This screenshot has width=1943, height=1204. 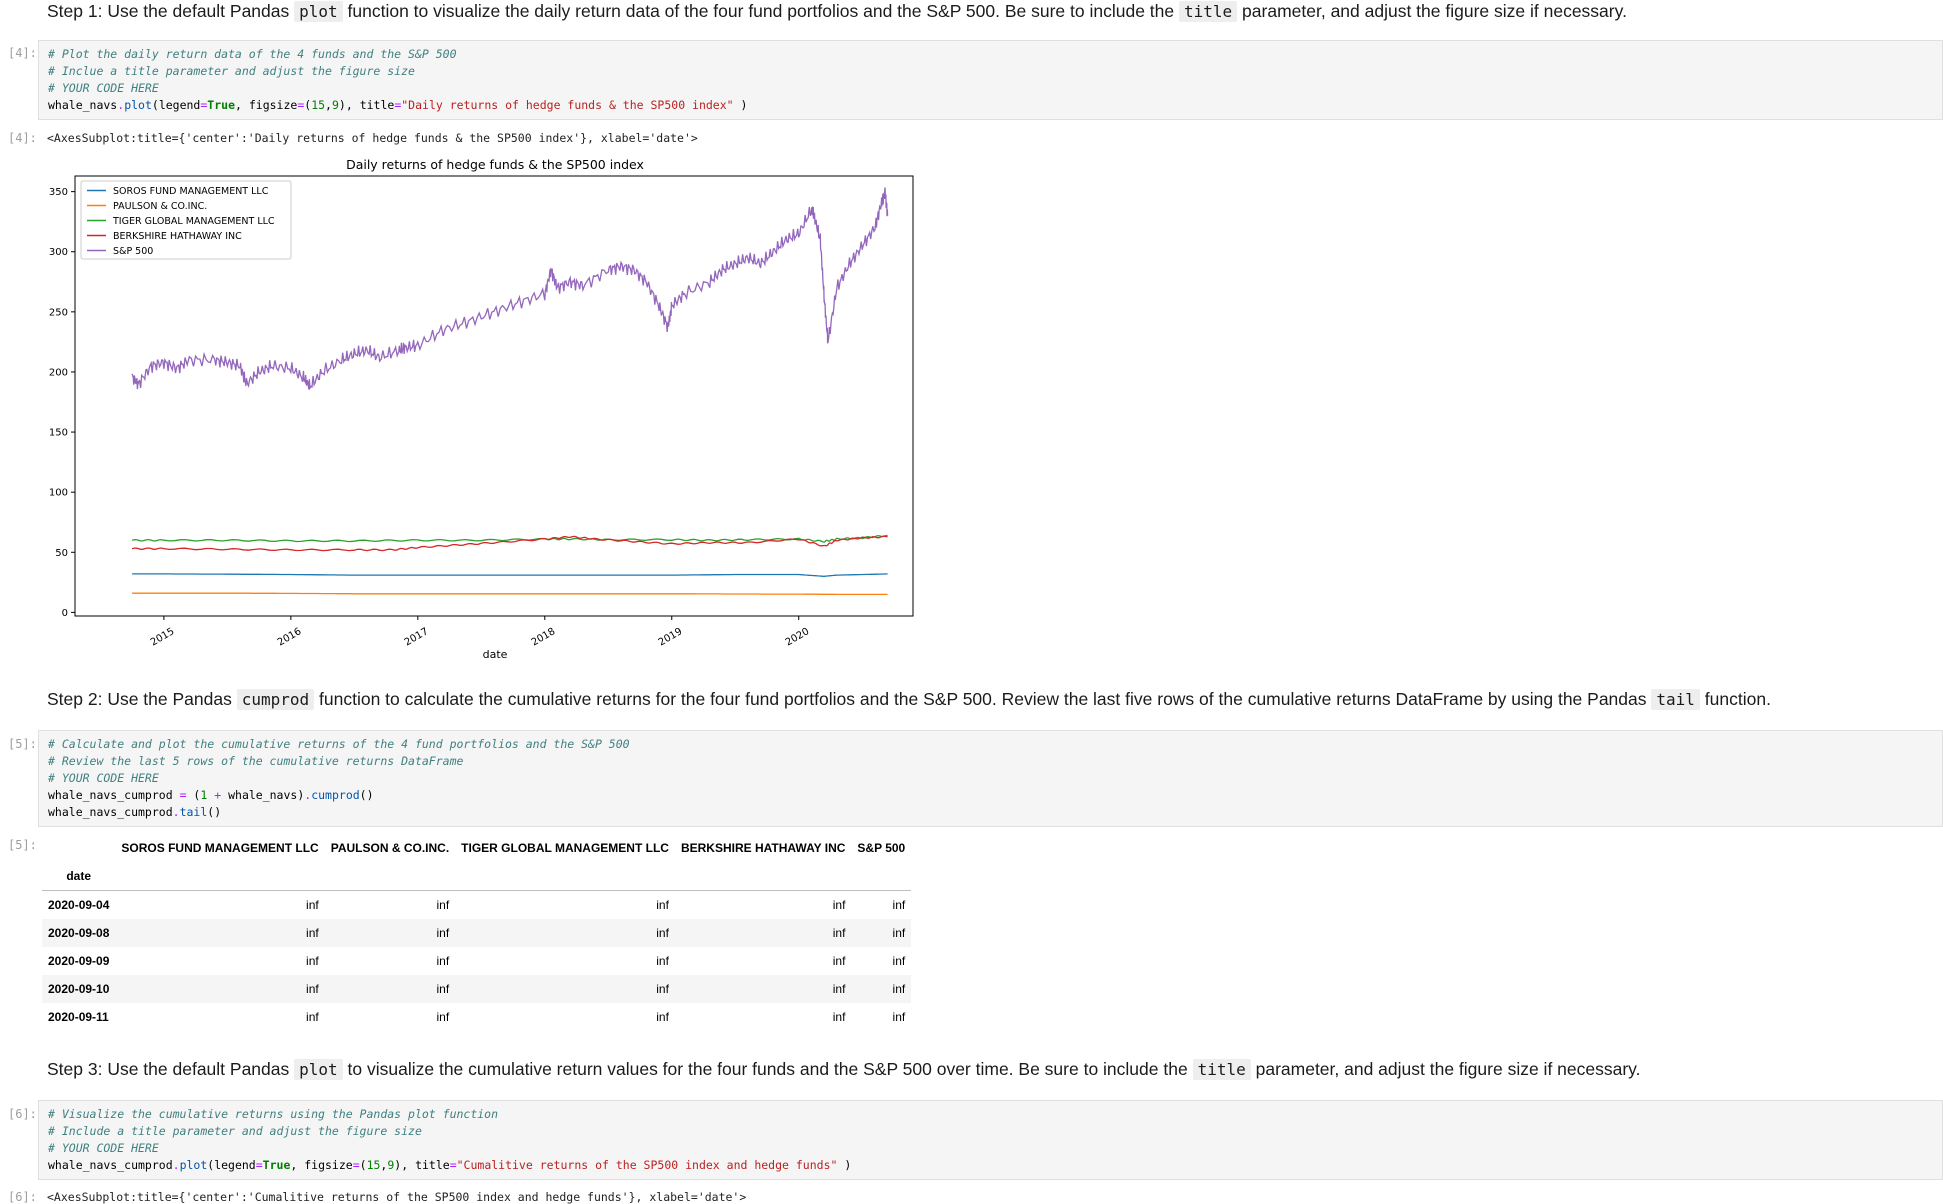 What do you see at coordinates (22, 53) in the screenshot?
I see `cell-input-prompt: [4]:` at bounding box center [22, 53].